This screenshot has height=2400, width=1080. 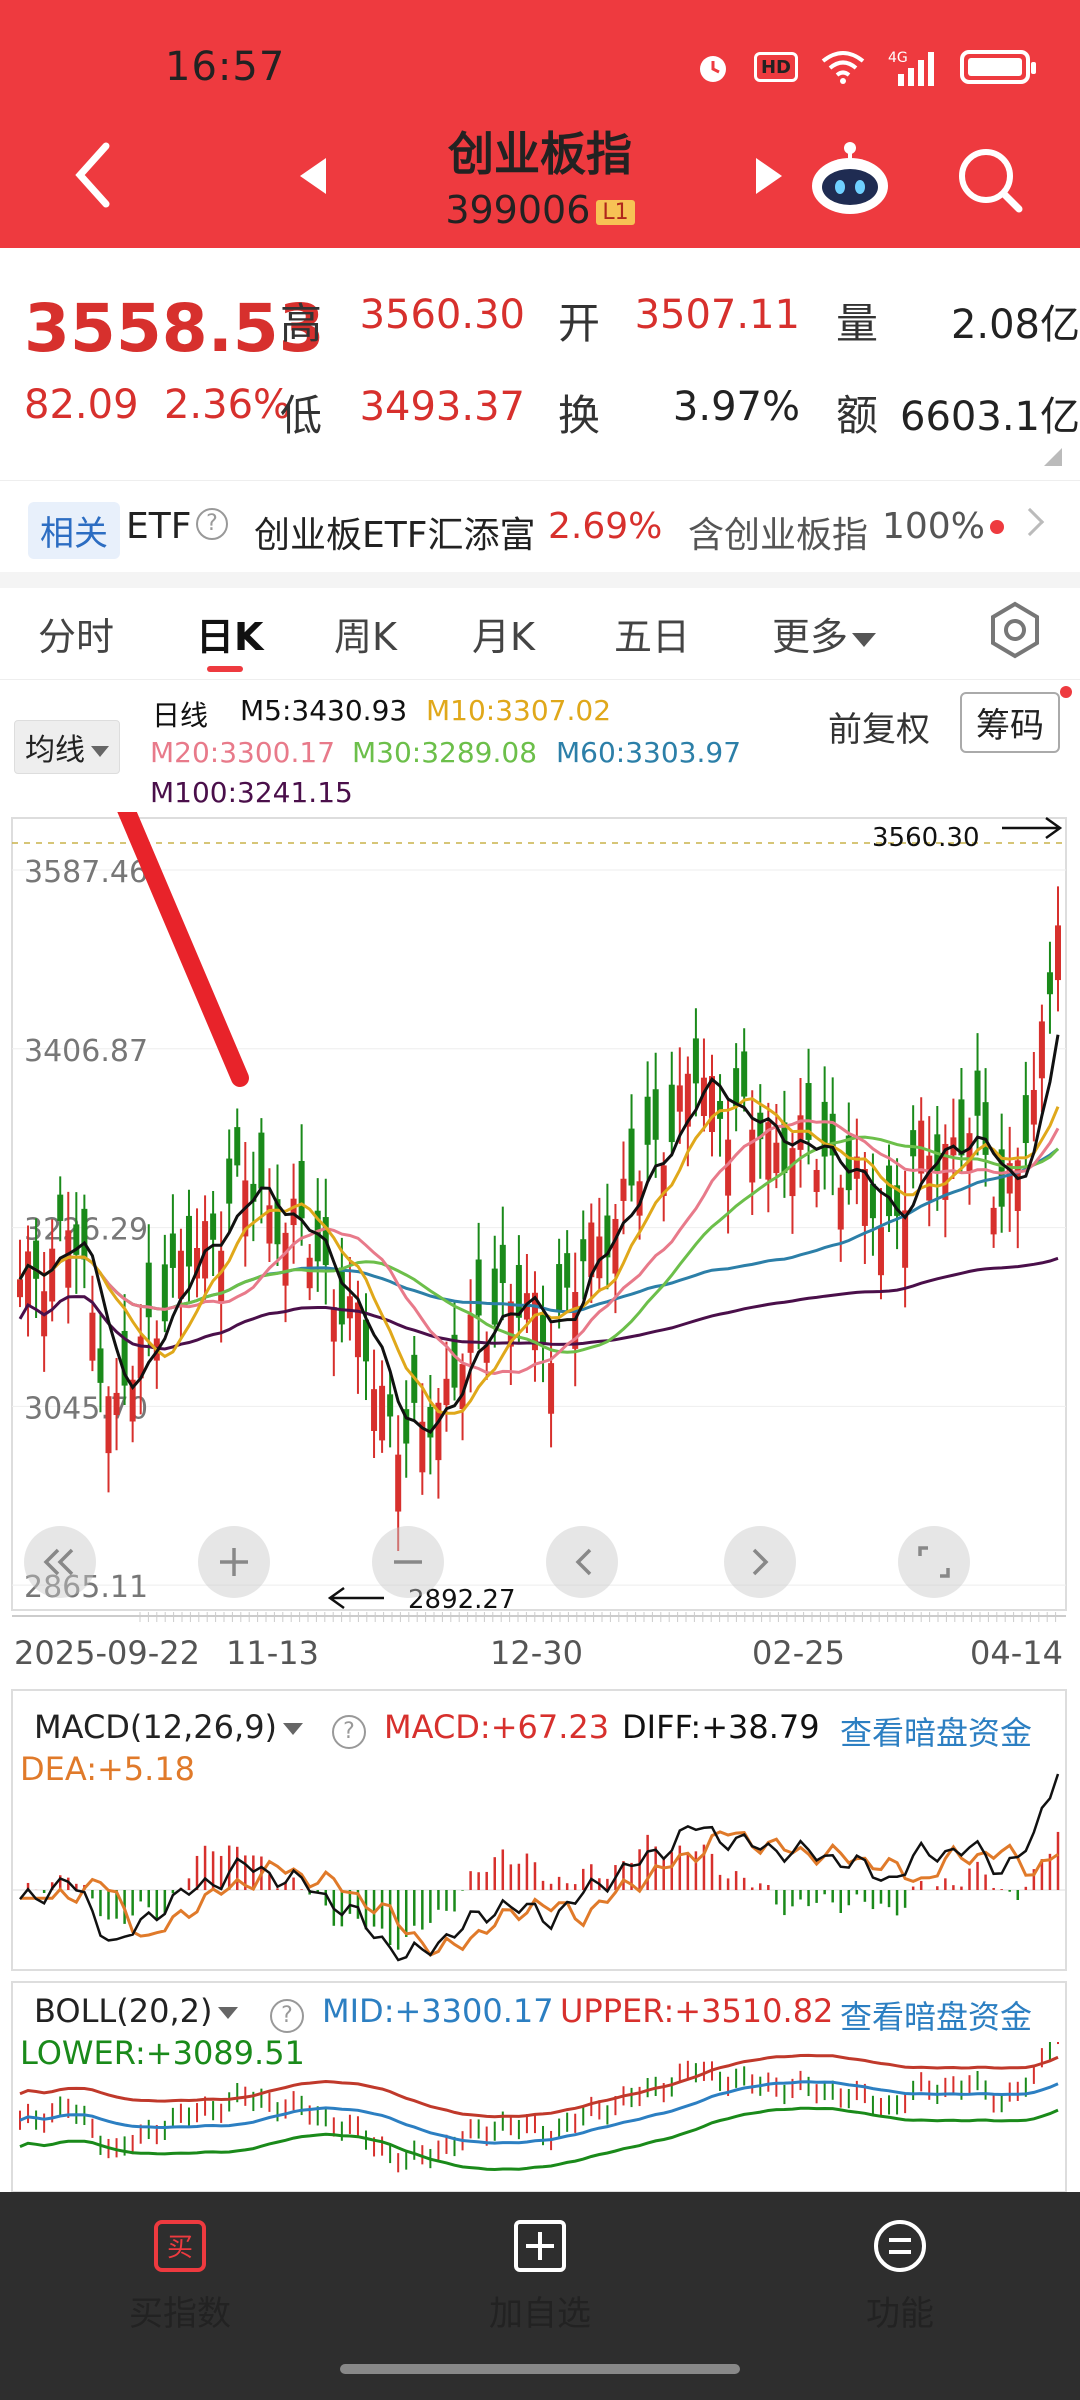 I want to click on boll-help-icon: ?, so click(x=287, y=2012).